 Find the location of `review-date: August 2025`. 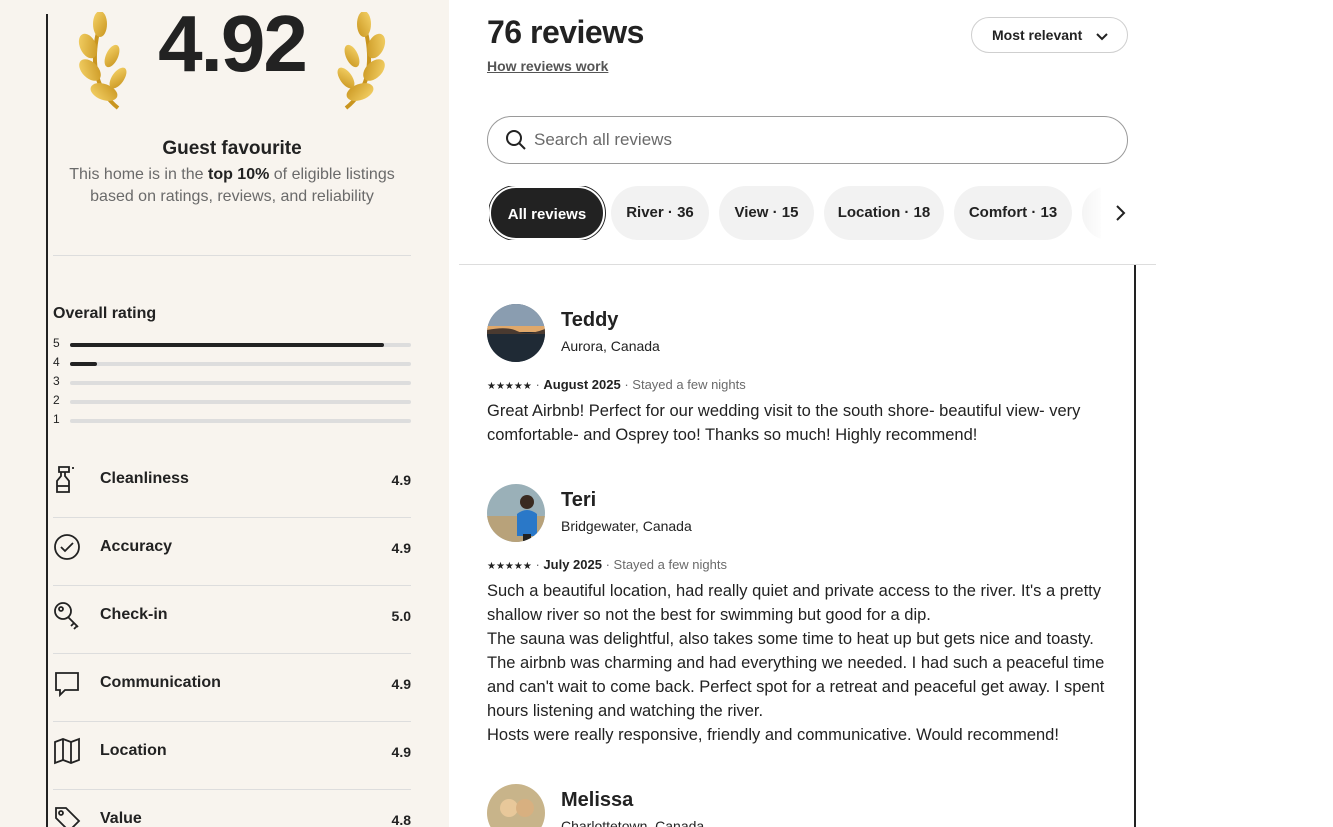

review-date: August 2025 is located at coordinates (582, 384).